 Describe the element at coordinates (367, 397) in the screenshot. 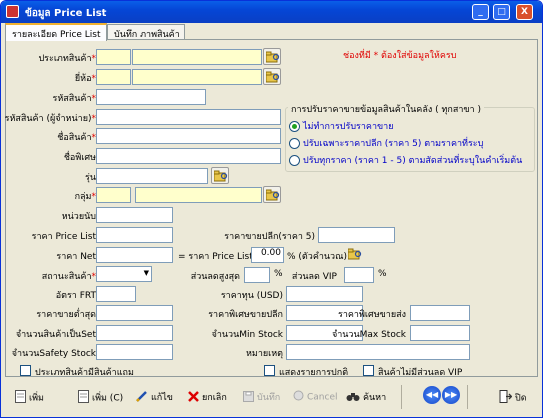

I see `search-button: ค้นหา` at that location.